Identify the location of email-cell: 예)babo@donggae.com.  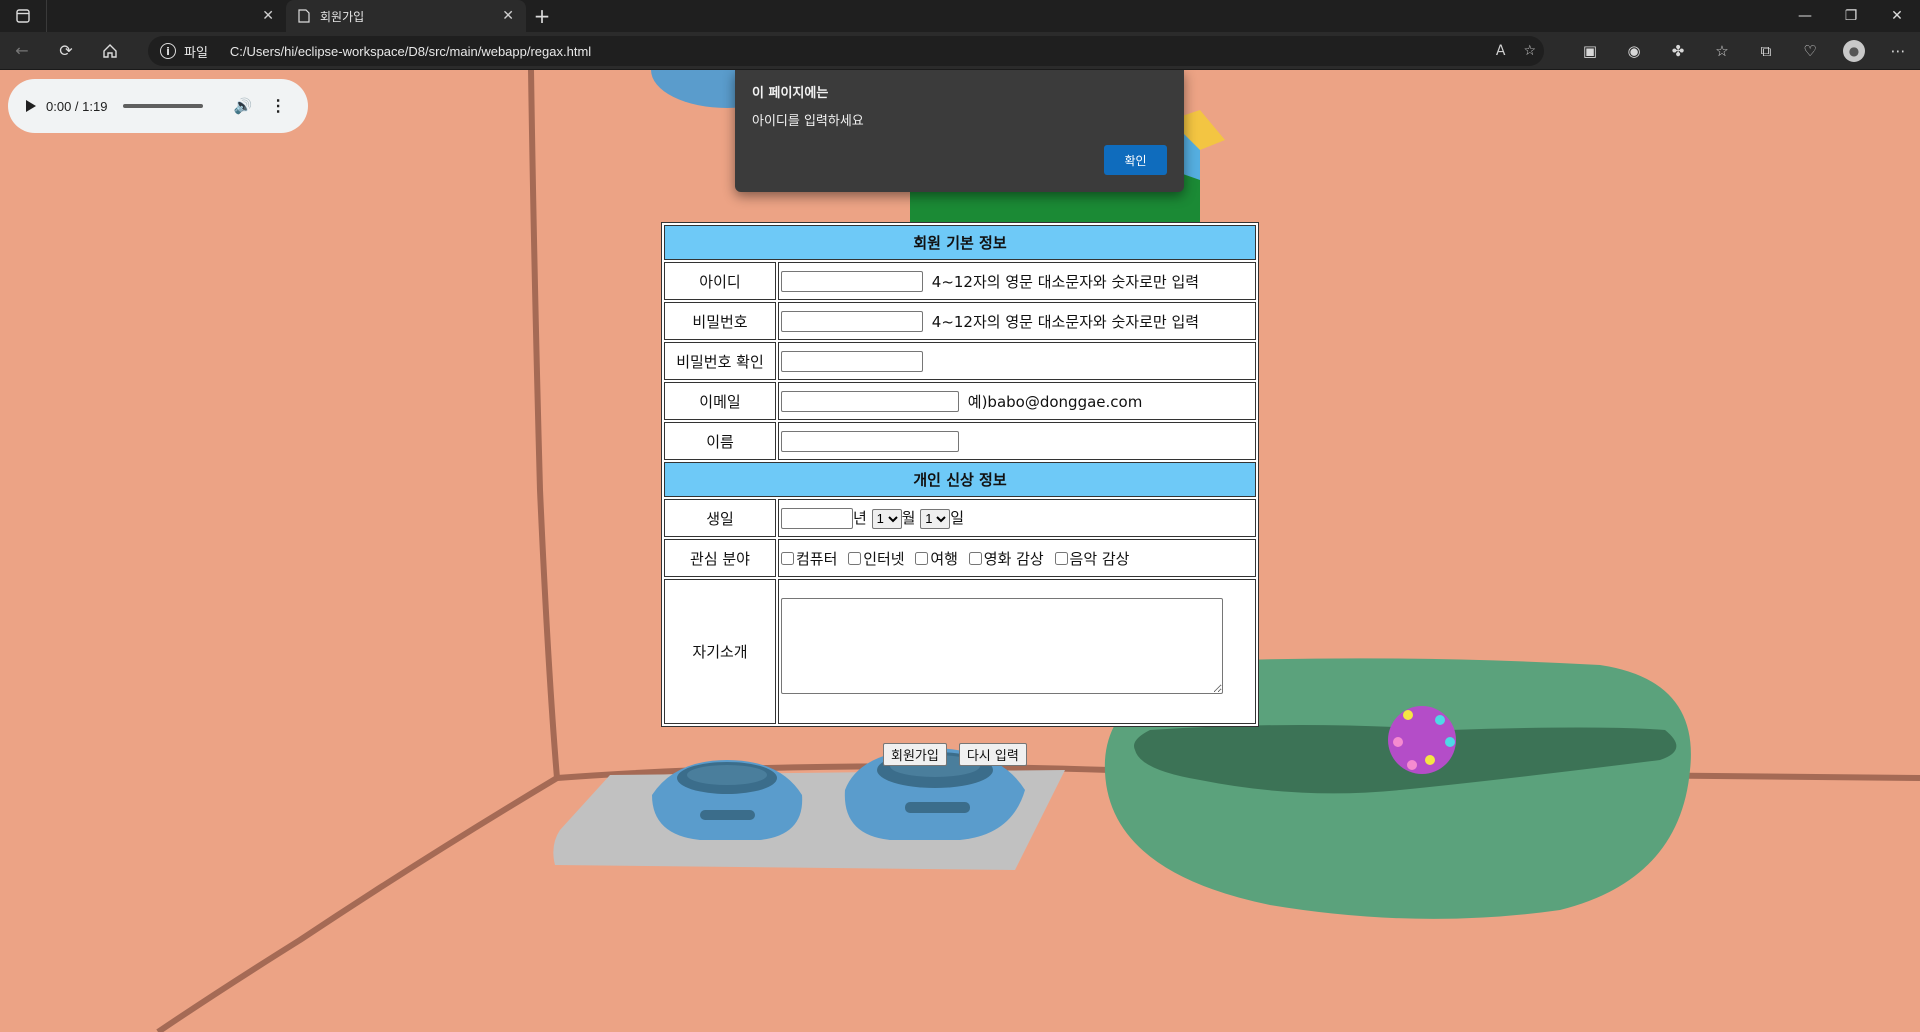
(1017, 401).